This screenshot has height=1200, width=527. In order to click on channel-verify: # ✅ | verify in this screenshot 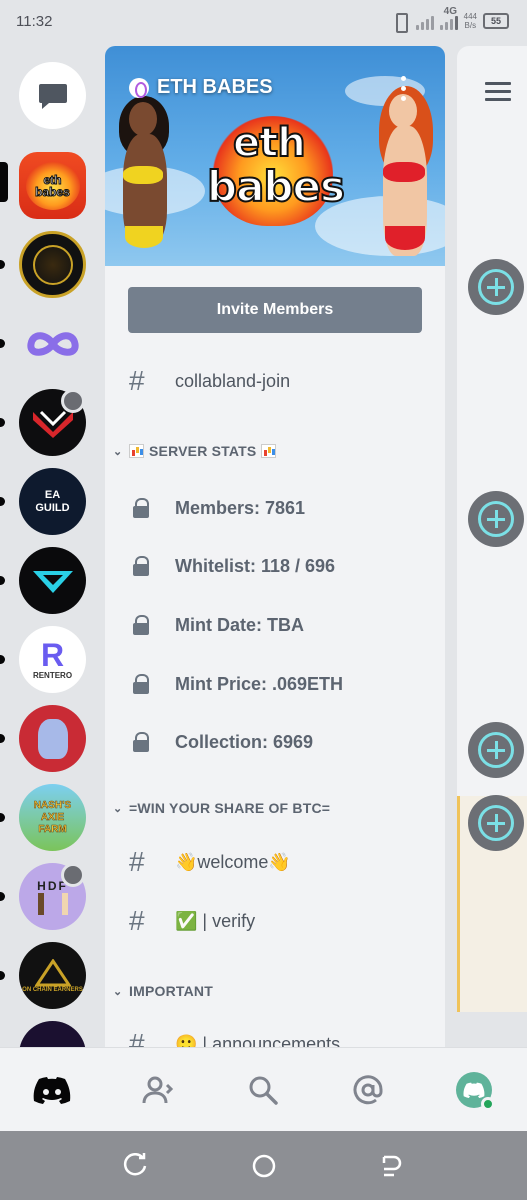, I will do `click(192, 921)`.